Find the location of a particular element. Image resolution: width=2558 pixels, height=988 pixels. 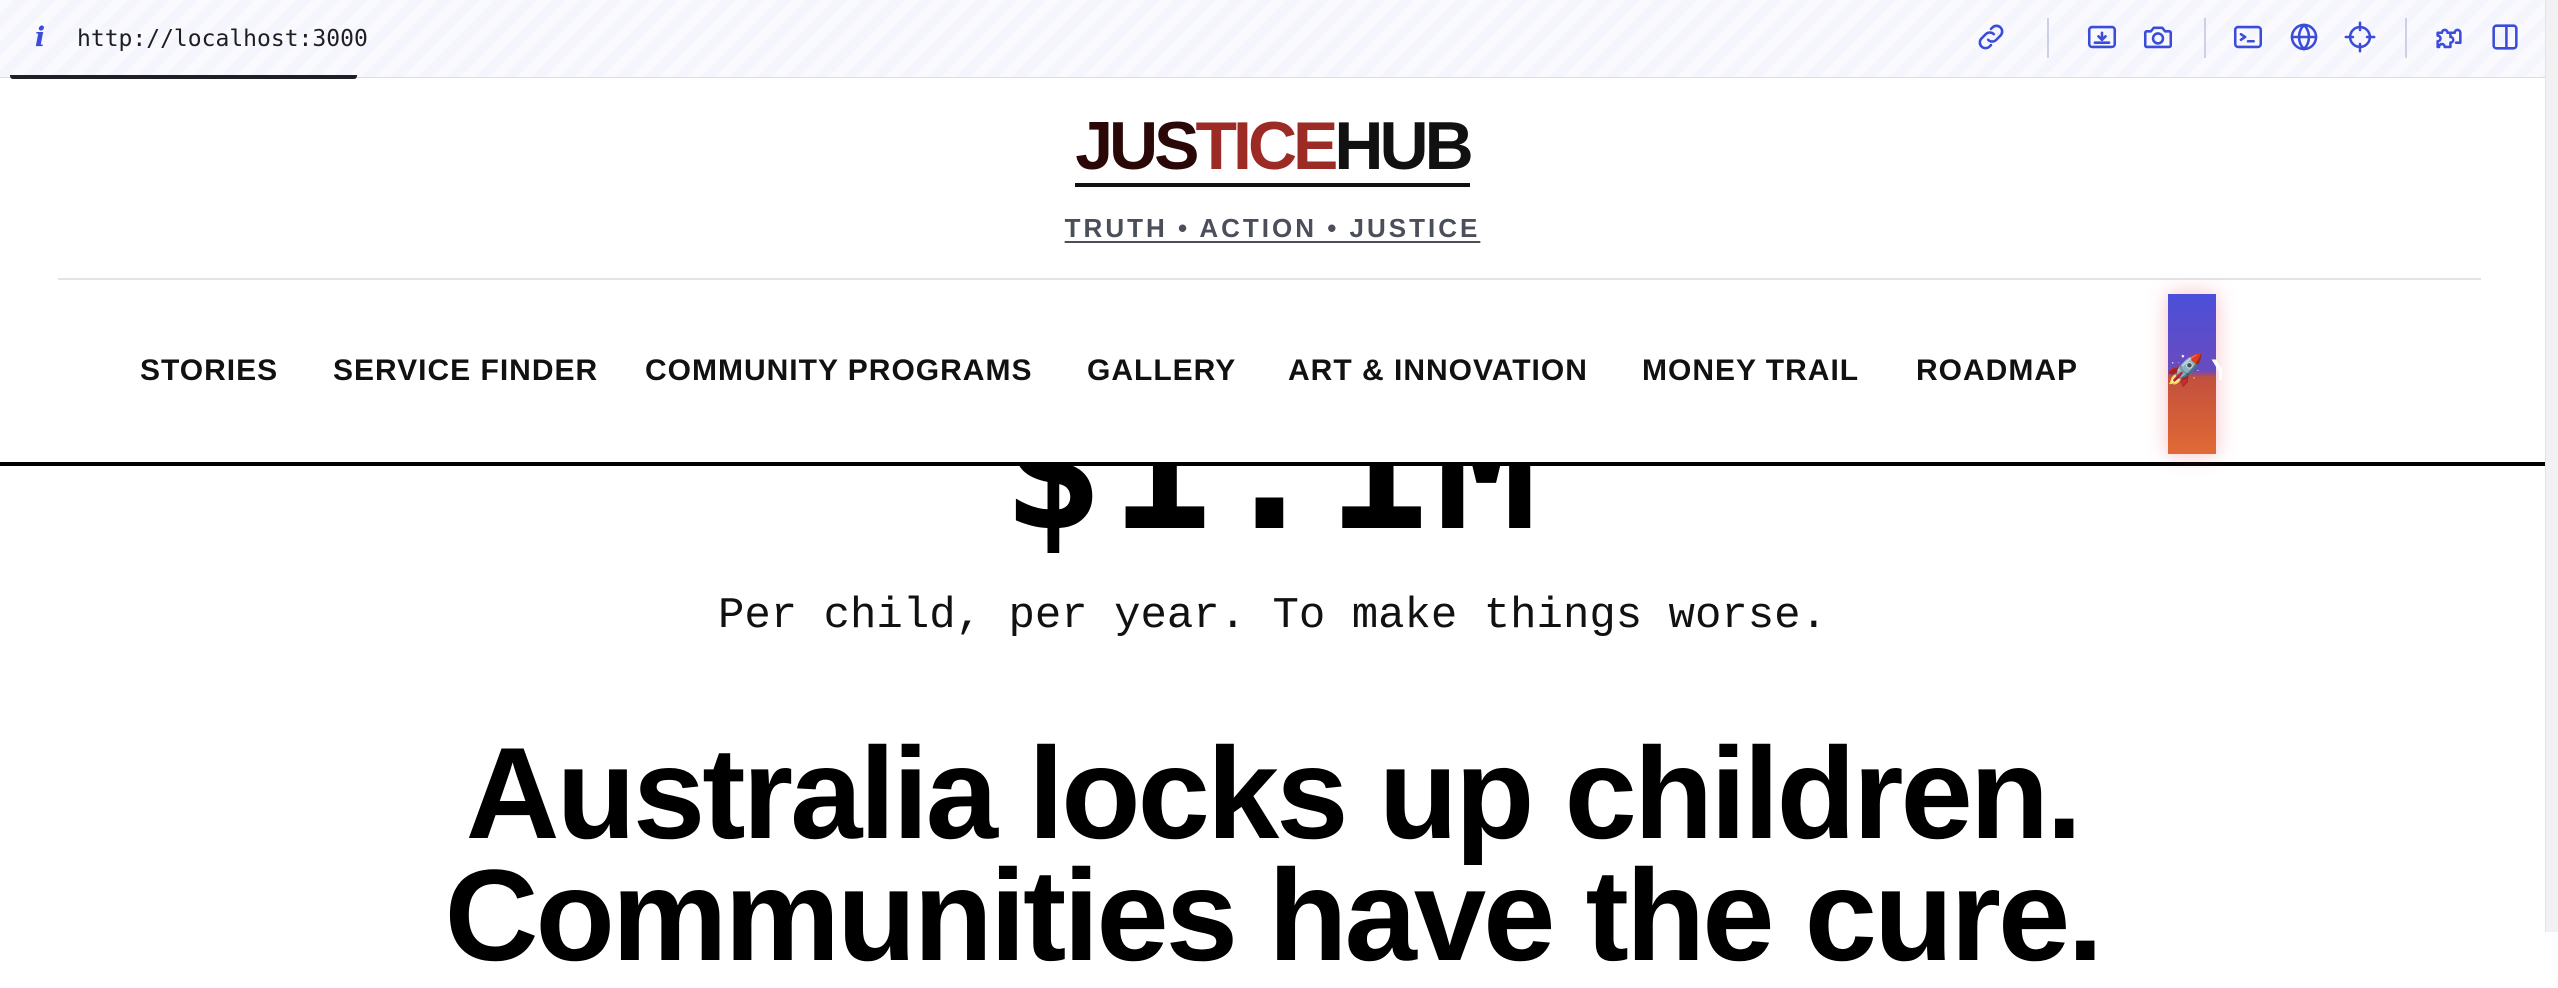

screenshot-area-icon is located at coordinates (2102, 37).